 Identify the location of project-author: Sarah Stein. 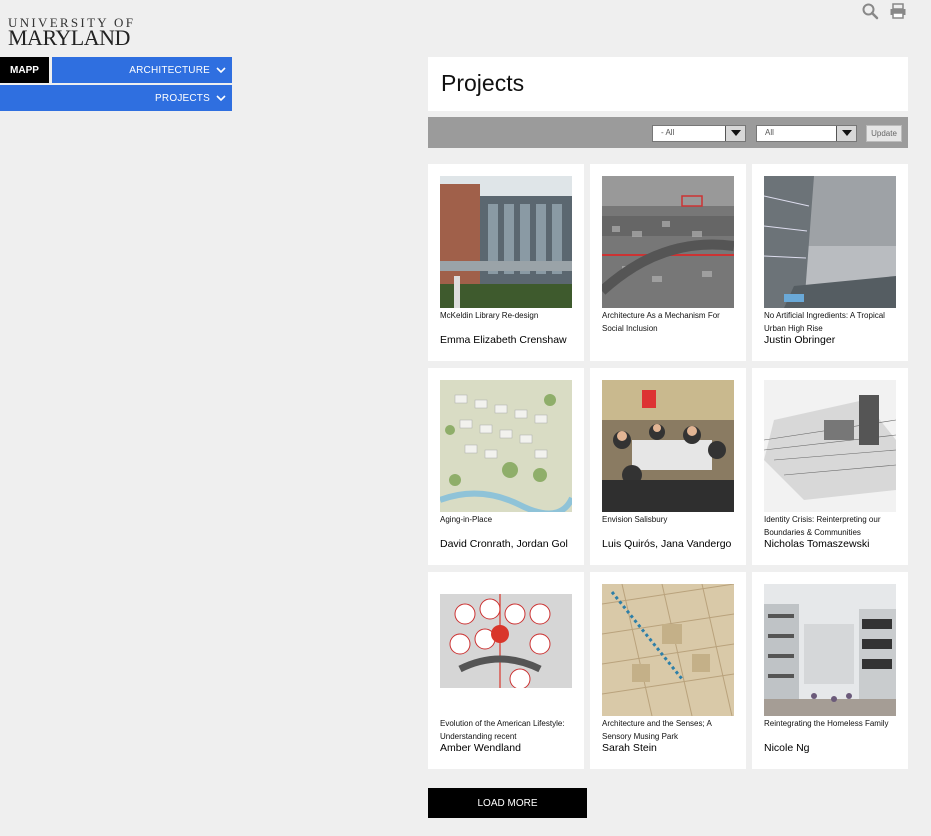
(672, 748).